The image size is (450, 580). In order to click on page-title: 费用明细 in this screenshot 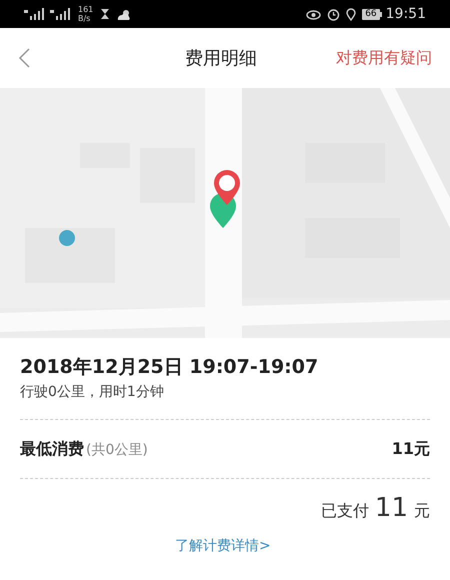, I will do `click(221, 58)`.